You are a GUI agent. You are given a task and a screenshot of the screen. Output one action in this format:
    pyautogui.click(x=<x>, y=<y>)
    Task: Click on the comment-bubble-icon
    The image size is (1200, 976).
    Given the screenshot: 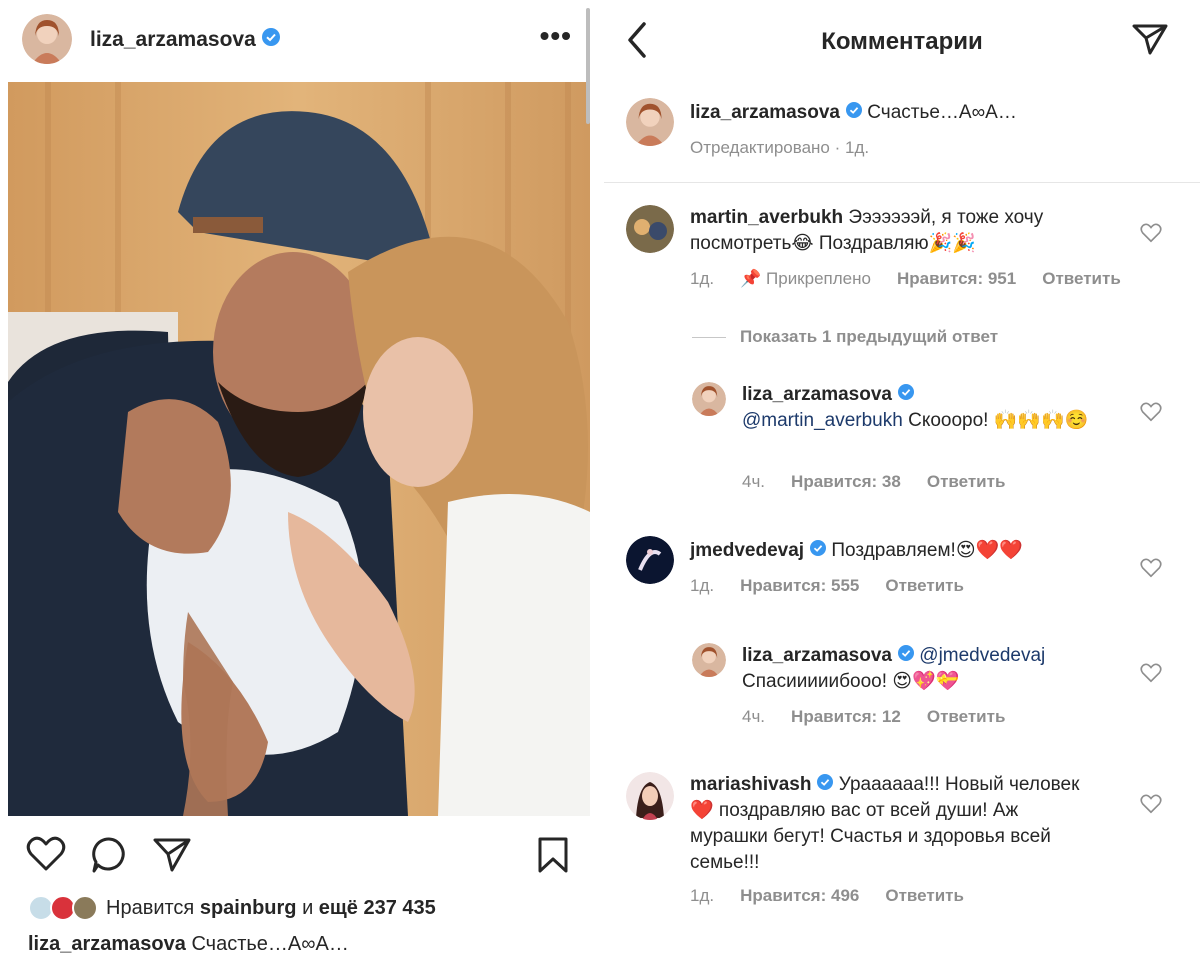 What is the action you would take?
    pyautogui.click(x=109, y=857)
    